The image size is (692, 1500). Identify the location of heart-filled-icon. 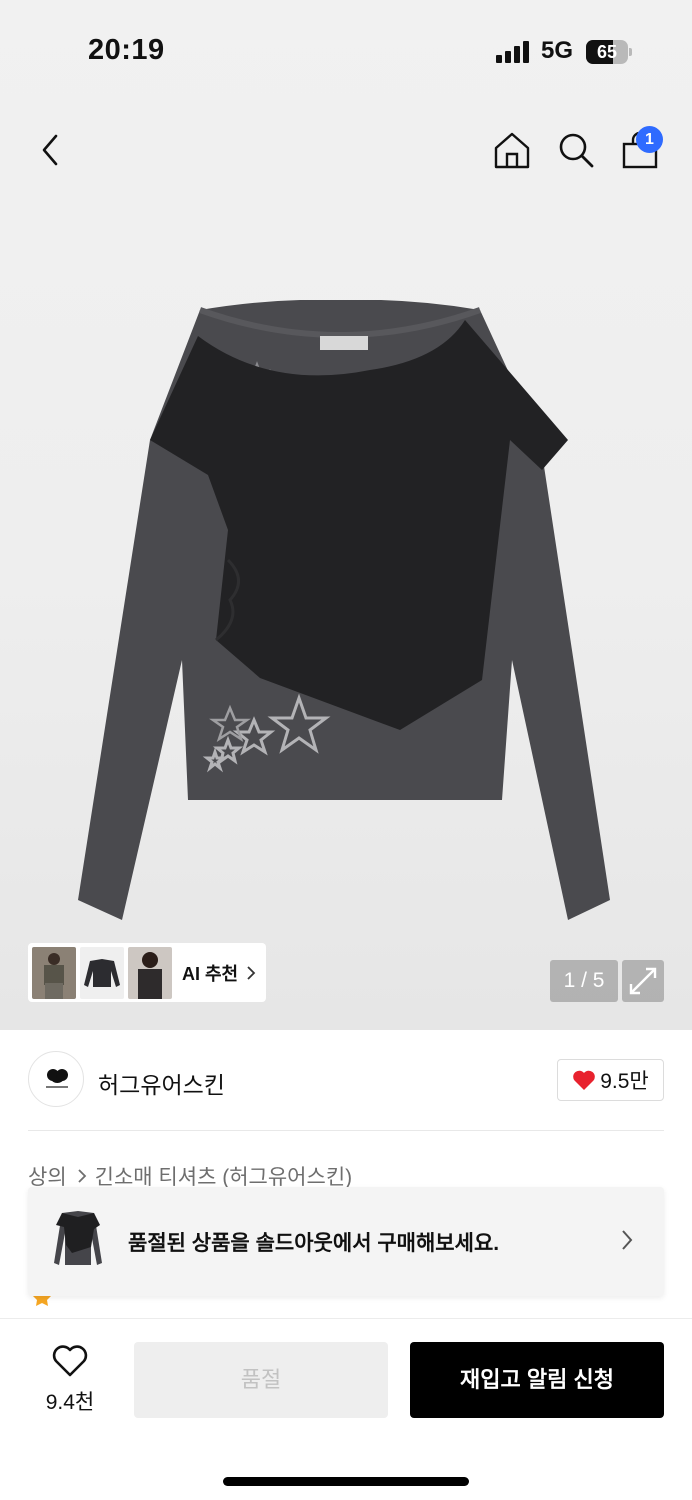
(584, 1080).